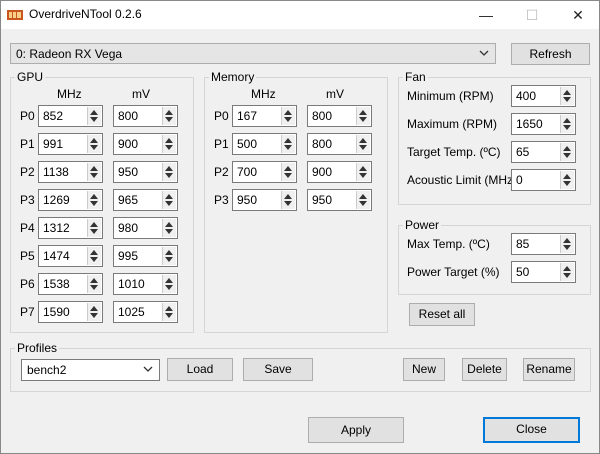 The height and width of the screenshot is (454, 600). Describe the element at coordinates (70, 144) in the screenshot. I see `gpu-p1-mhz-input: 991` at that location.